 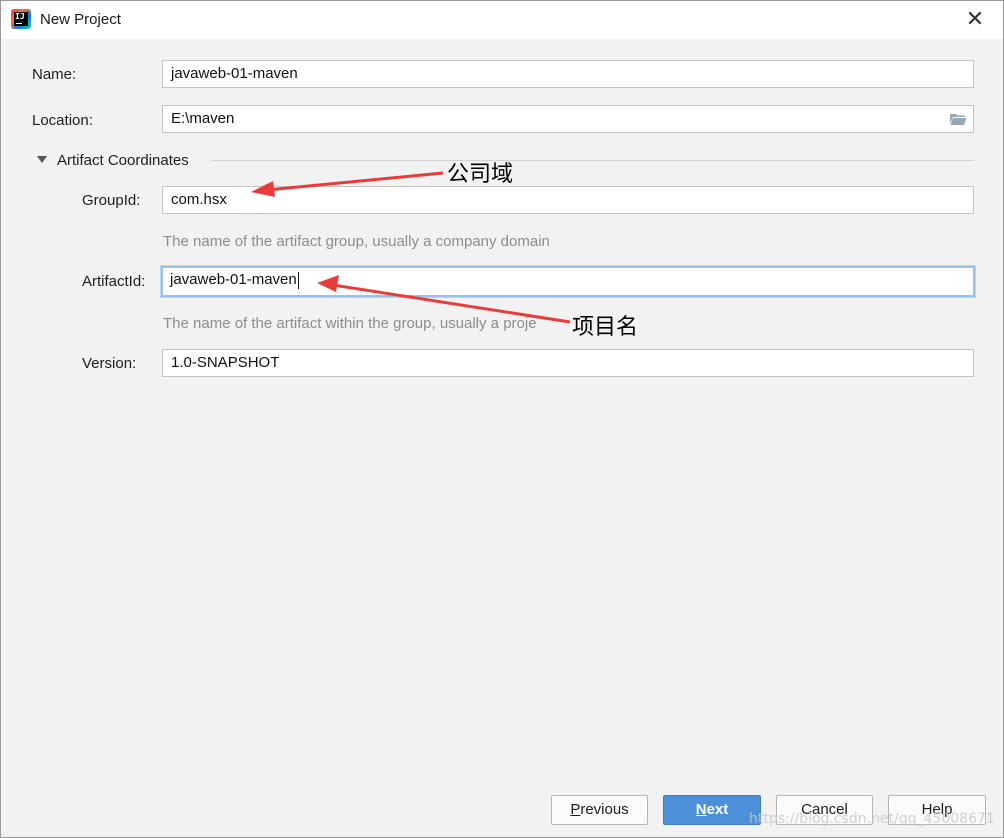 I want to click on version-value: 1.0-SNAPSHOT, so click(x=225, y=362).